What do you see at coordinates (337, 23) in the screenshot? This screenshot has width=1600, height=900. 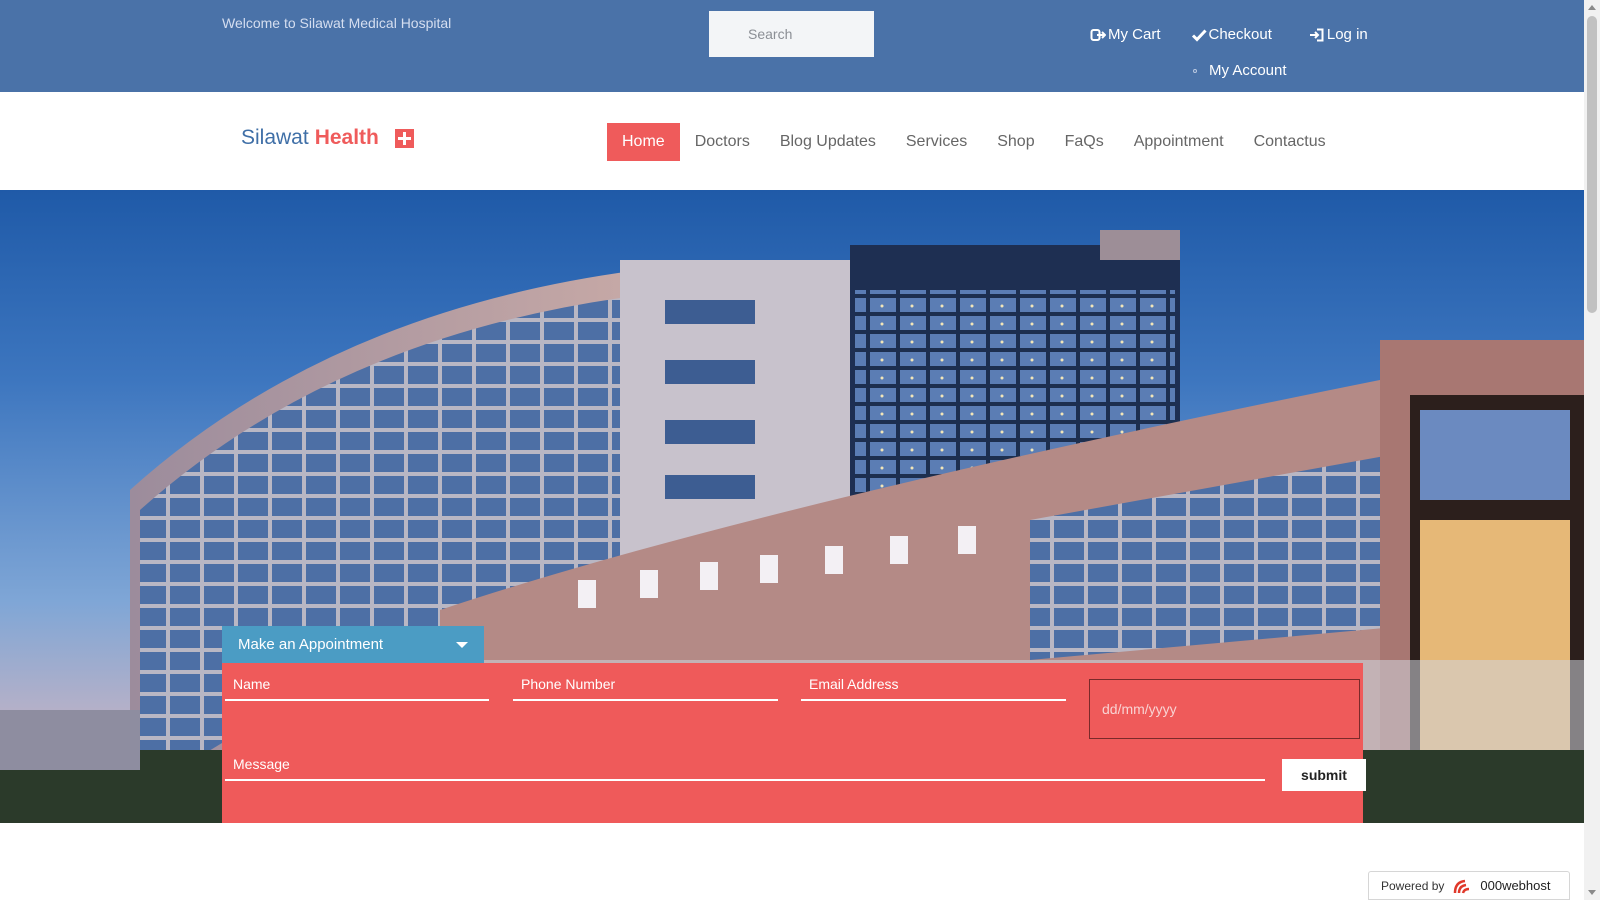 I see `welcome-text: Welcome to Silawat Medical Hospital` at bounding box center [337, 23].